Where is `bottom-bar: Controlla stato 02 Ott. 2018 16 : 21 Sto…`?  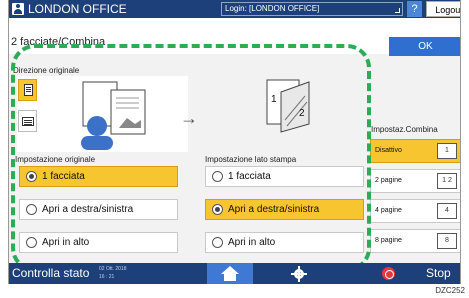 bottom-bar: Controlla stato 02 Ott. 2018 16 : 21 Sto… is located at coordinates (234, 273).